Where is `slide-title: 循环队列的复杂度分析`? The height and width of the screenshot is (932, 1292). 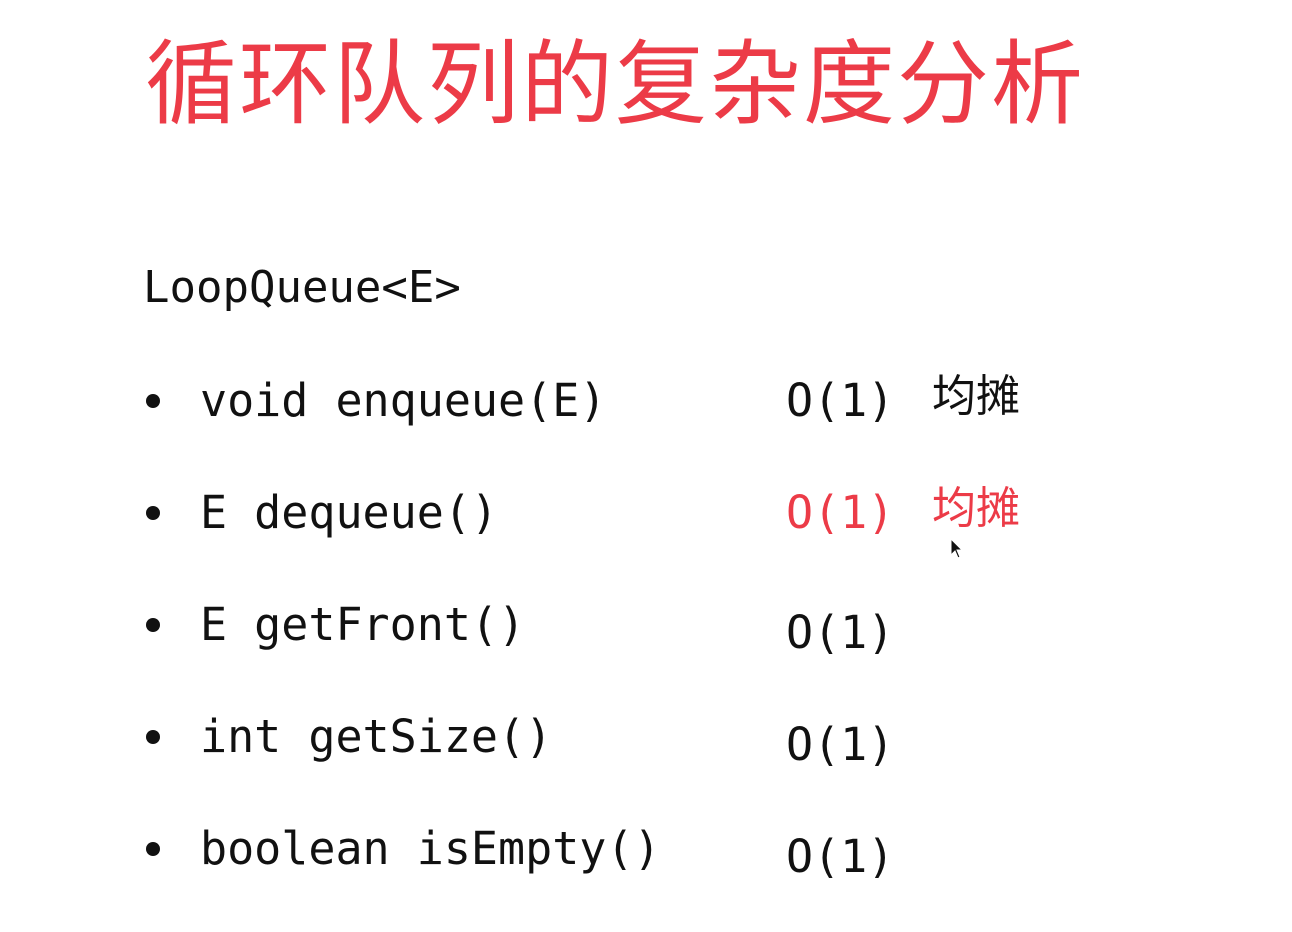 slide-title: 循环队列的复杂度分析 is located at coordinates (615, 84).